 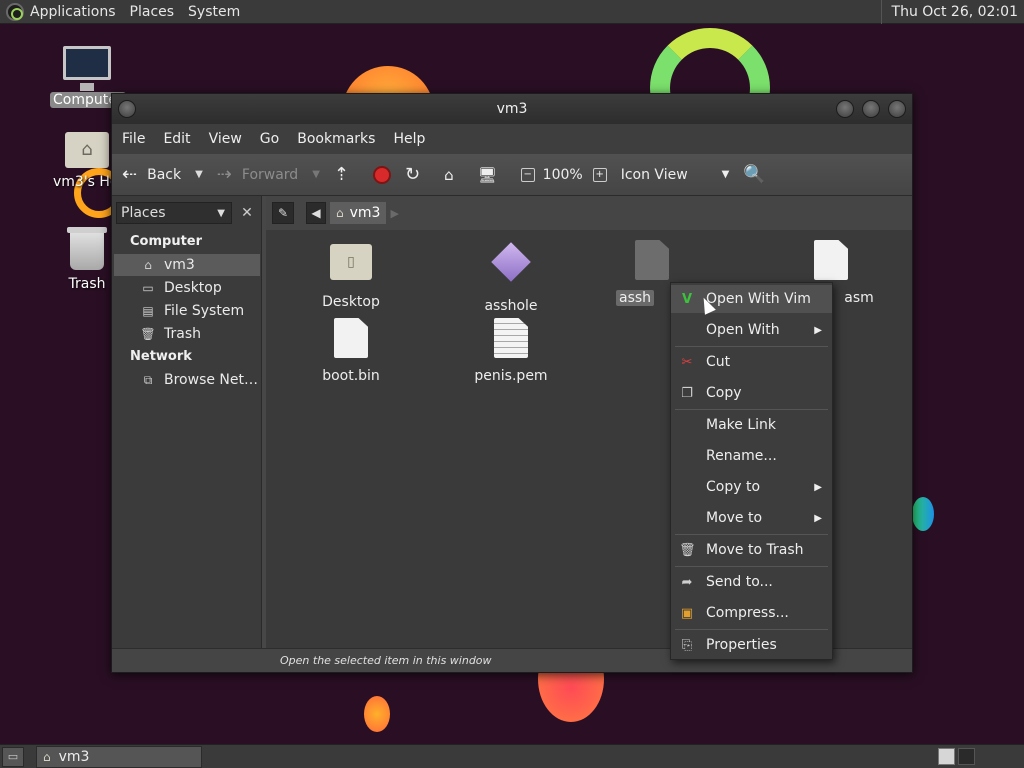 I want to click on stop-button, so click(x=382, y=174).